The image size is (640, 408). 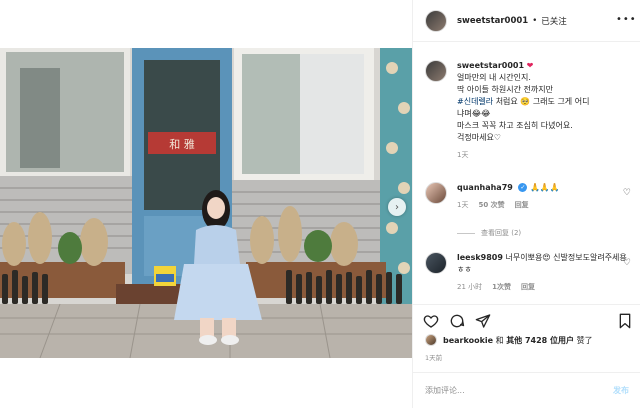 What do you see at coordinates (466, 233) in the screenshot?
I see `divider` at bounding box center [466, 233].